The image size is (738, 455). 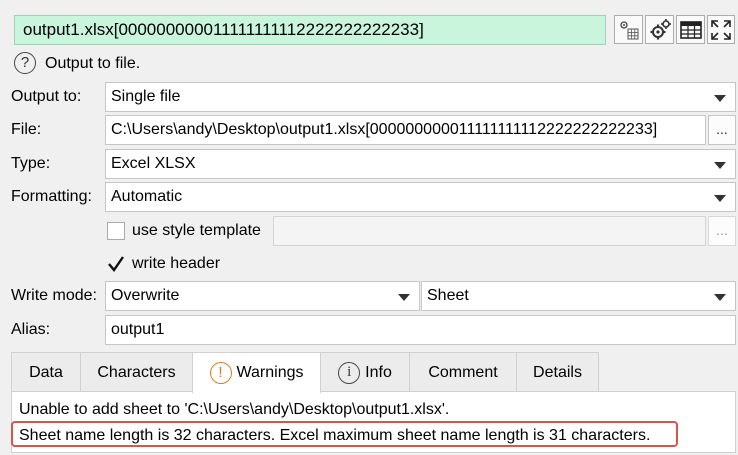 What do you see at coordinates (448, 295) in the screenshot?
I see `sheet-value: Sheet` at bounding box center [448, 295].